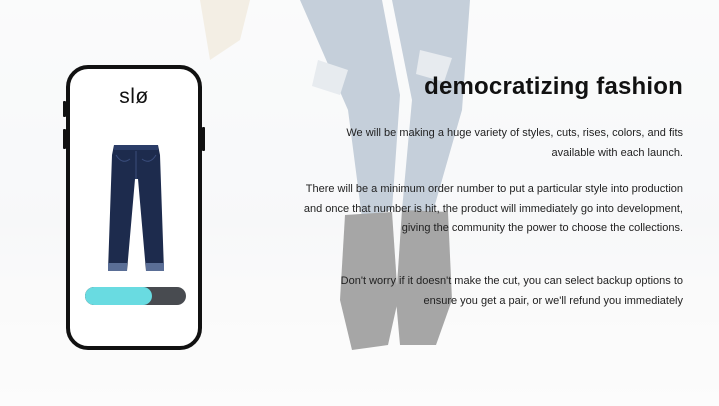 The height and width of the screenshot is (406, 719). I want to click on brand-logo: slø, so click(134, 96).